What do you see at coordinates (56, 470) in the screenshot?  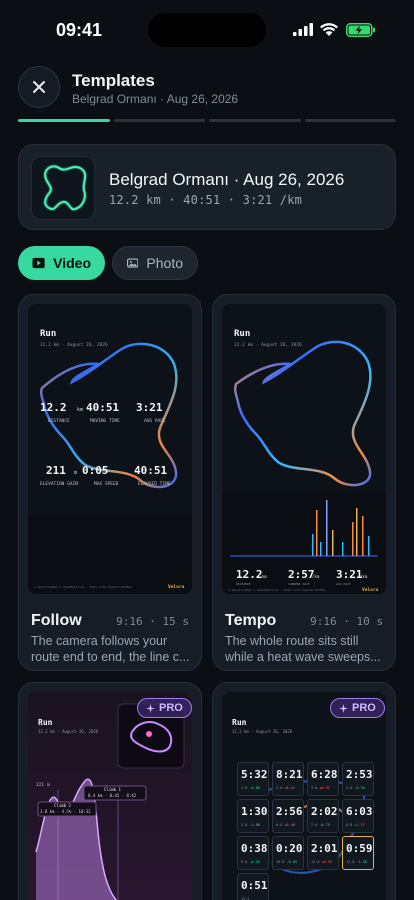 I see `stat-value: 211` at bounding box center [56, 470].